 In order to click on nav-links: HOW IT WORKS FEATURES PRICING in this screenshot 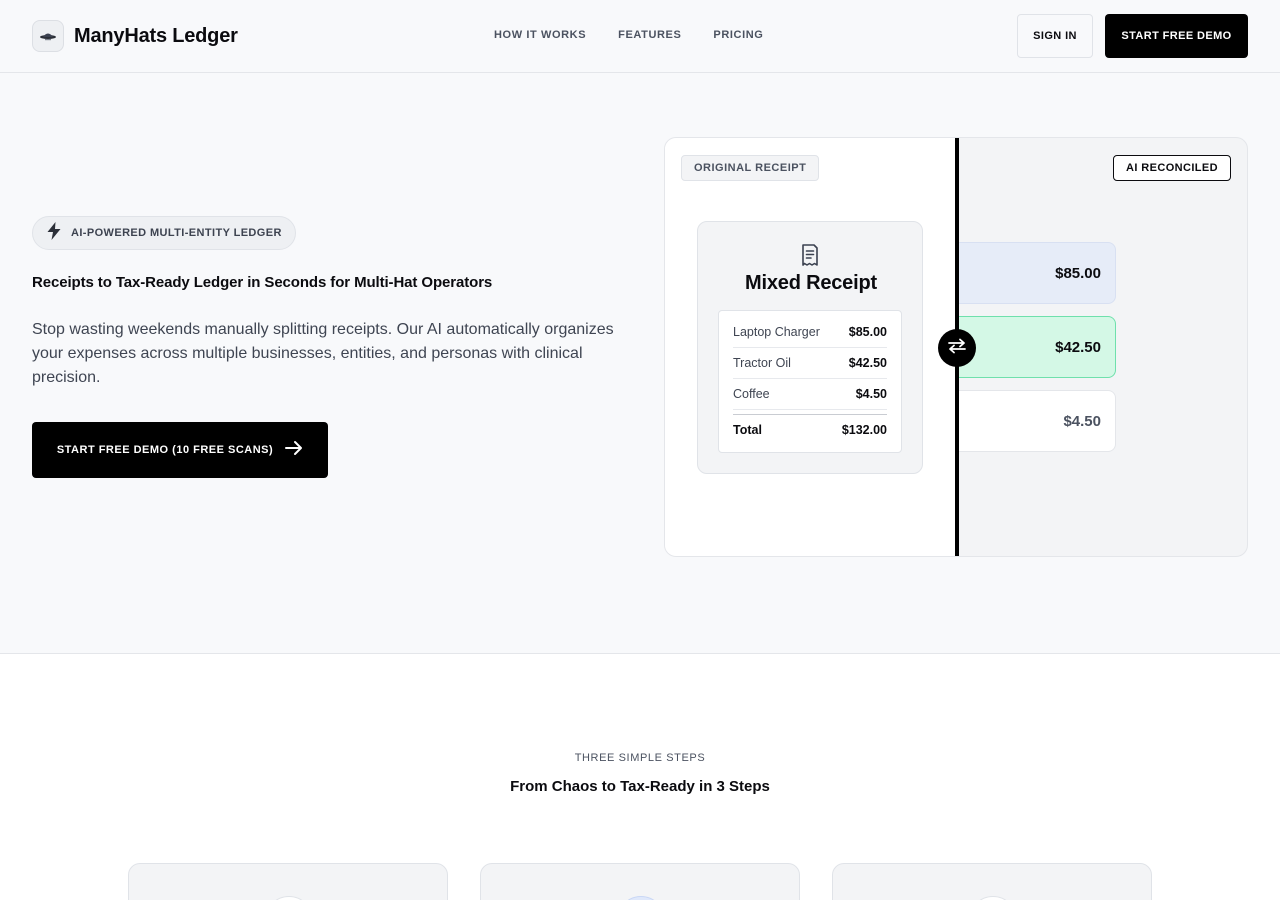, I will do `click(628, 35)`.